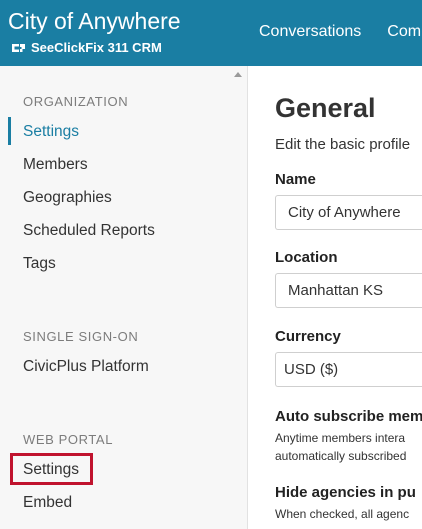 This screenshot has height=529, width=422. Describe the element at coordinates (94, 21) in the screenshot. I see `org-title: City of Anywhere` at that location.